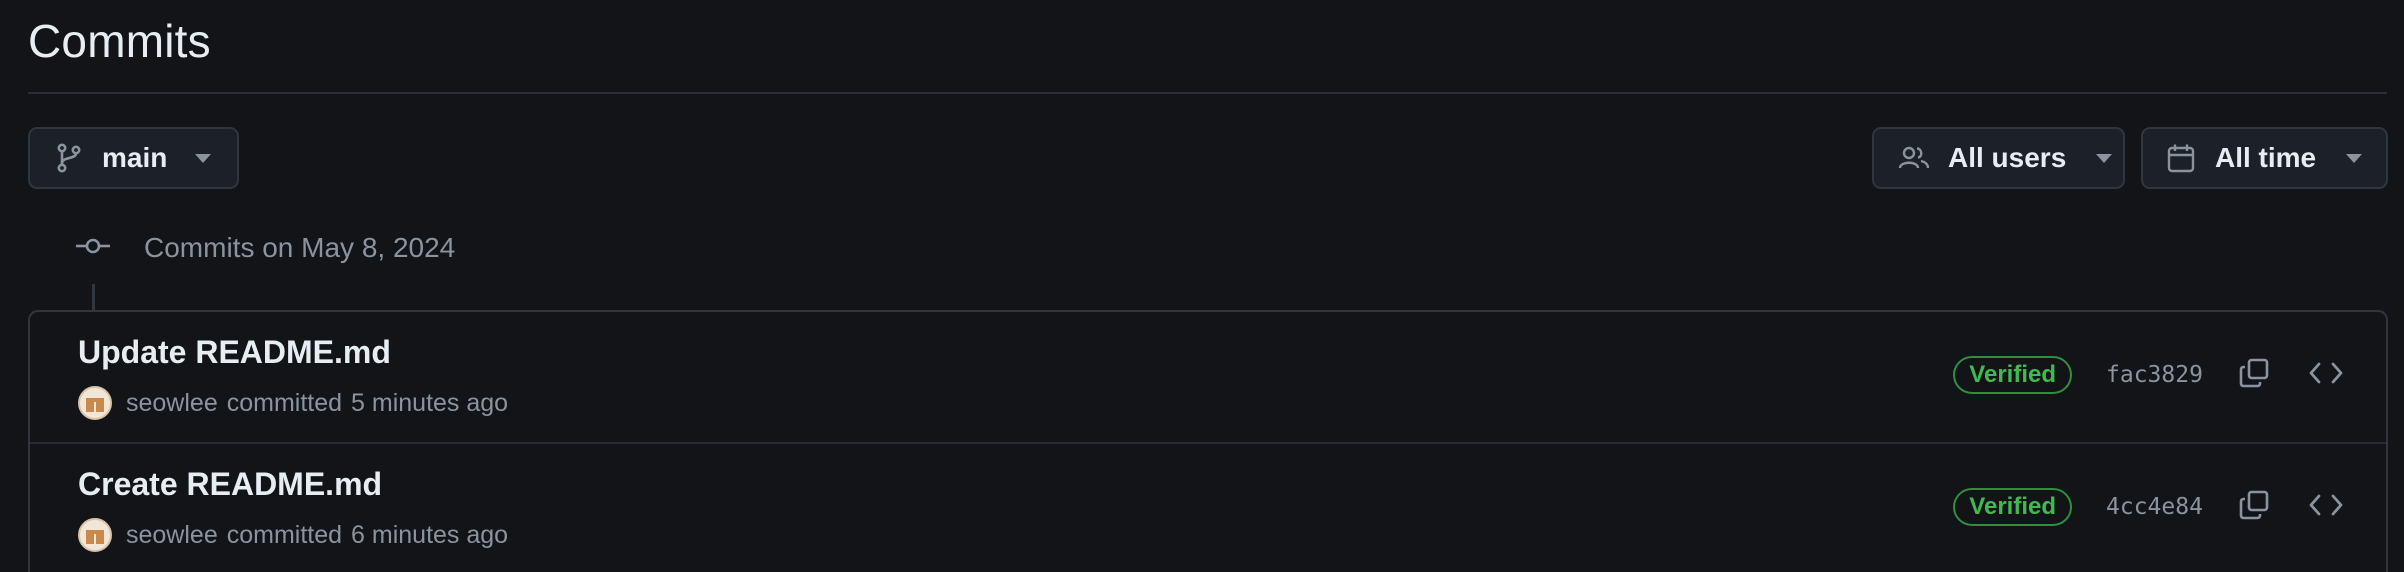  What do you see at coordinates (230, 484) in the screenshot?
I see `commit-message-link: Create README.md` at bounding box center [230, 484].